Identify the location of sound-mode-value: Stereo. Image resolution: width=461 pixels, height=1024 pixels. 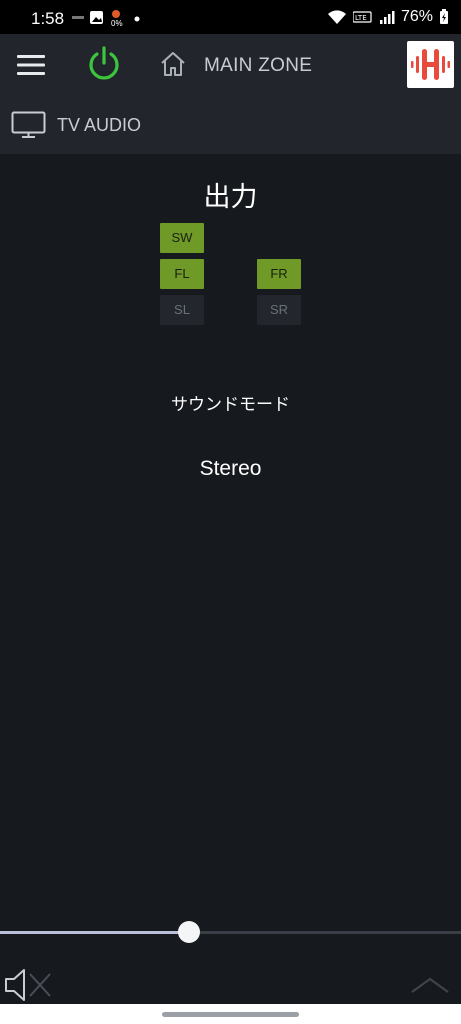
(230, 469).